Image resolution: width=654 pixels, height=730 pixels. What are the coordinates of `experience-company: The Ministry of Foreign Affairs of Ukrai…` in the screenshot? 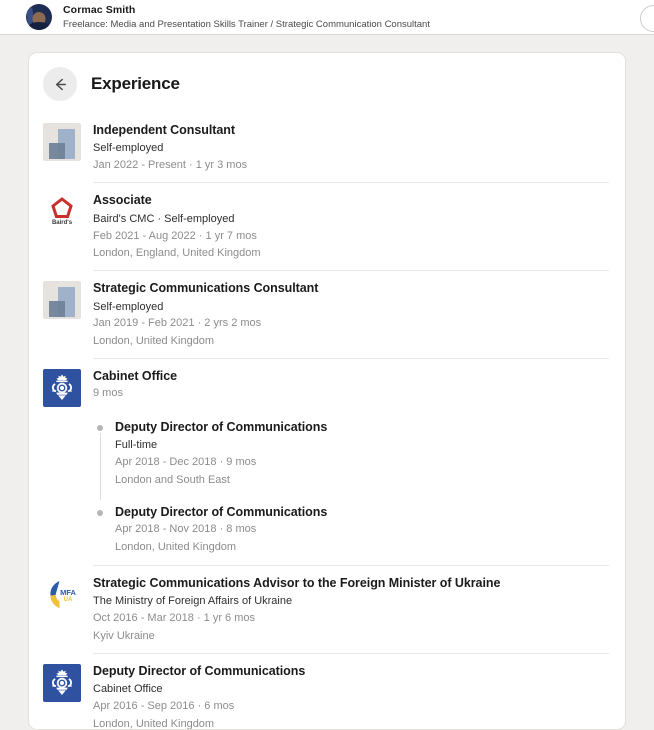 It's located at (351, 601).